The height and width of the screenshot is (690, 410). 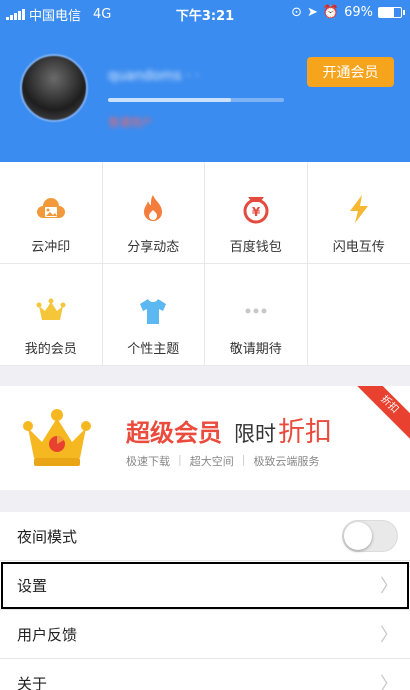 I want to click on grid-item-my-vip: 我的会员, so click(x=51, y=315).